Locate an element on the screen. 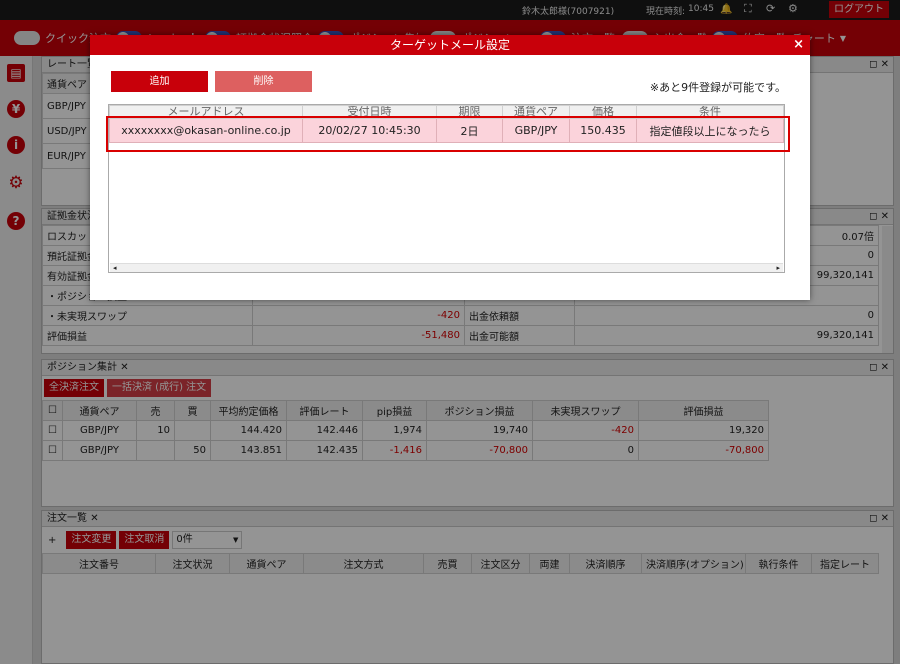  close-icon: × is located at coordinates (798, 45).